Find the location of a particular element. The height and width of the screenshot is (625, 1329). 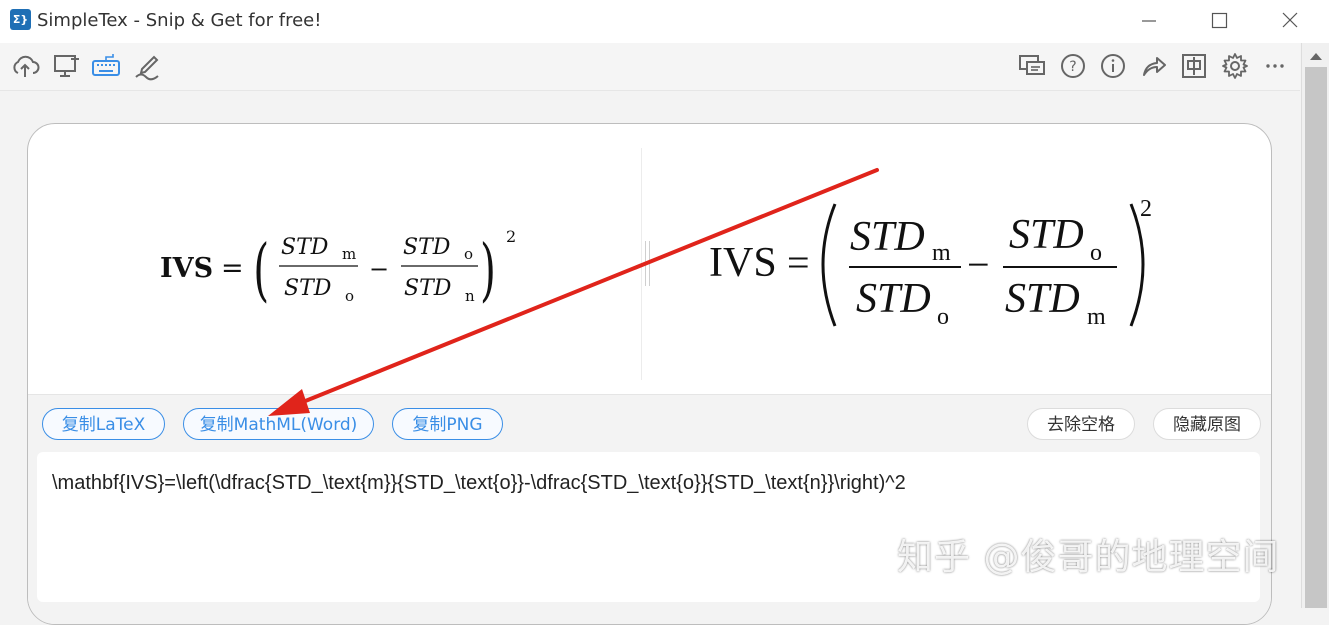

app-logo-icon: Σ} is located at coordinates (20, 19).